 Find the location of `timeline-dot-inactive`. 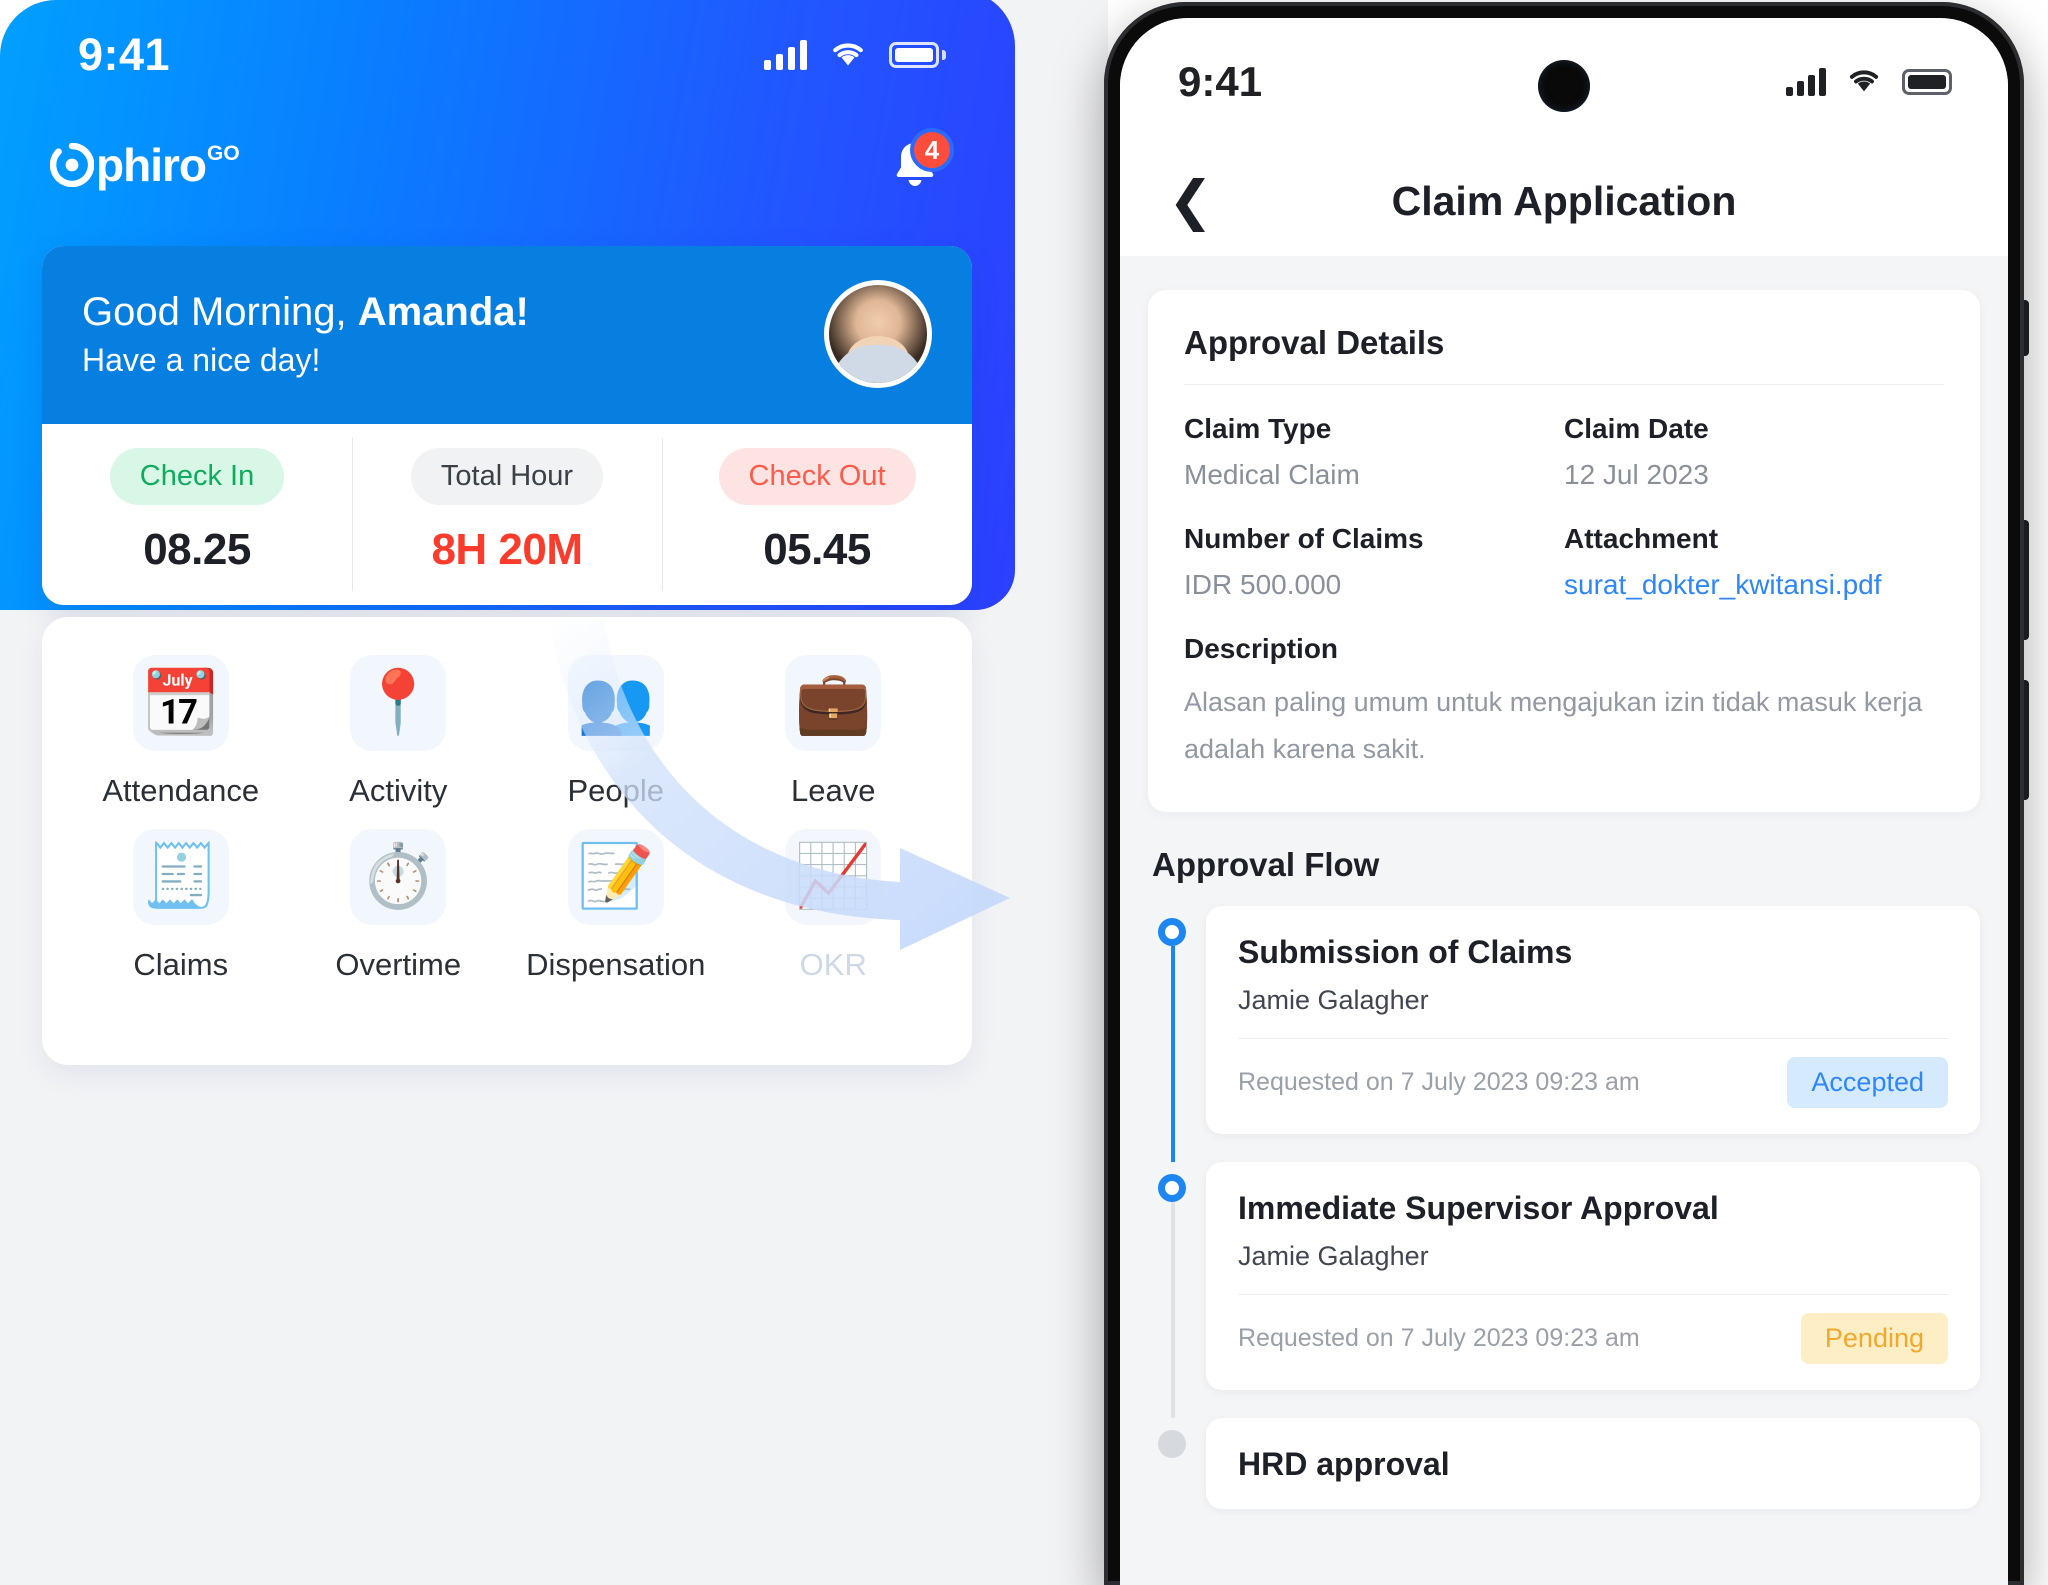

timeline-dot-inactive is located at coordinates (1172, 1443).